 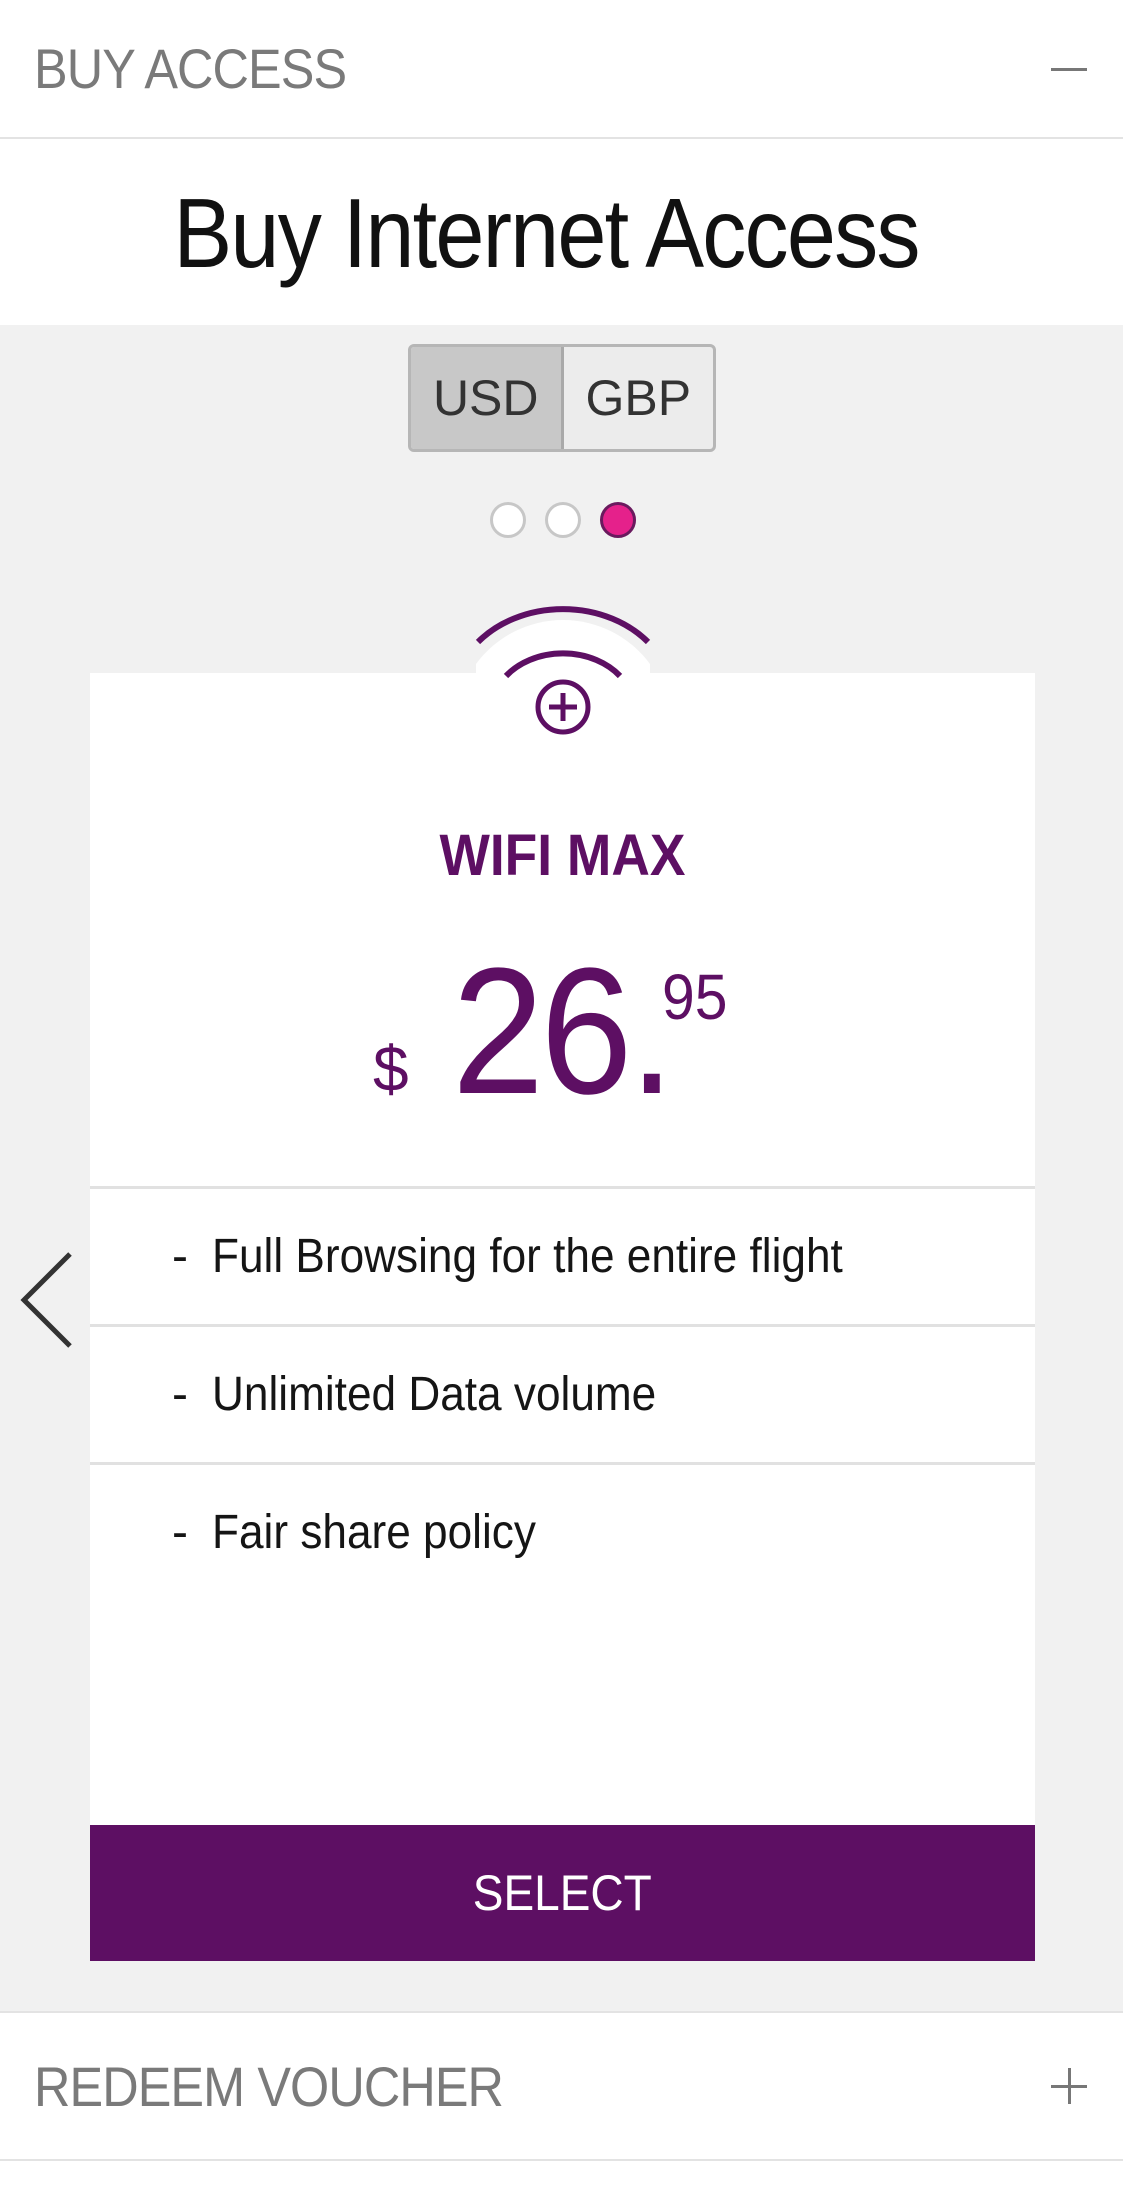 I want to click on currency-option-gbp: GBP, so click(x=639, y=398).